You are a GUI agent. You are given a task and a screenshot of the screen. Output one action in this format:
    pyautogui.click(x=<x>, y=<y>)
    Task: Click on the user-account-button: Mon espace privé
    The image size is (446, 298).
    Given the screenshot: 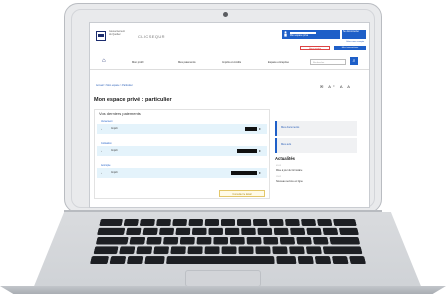 What is the action you would take?
    pyautogui.click(x=311, y=34)
    